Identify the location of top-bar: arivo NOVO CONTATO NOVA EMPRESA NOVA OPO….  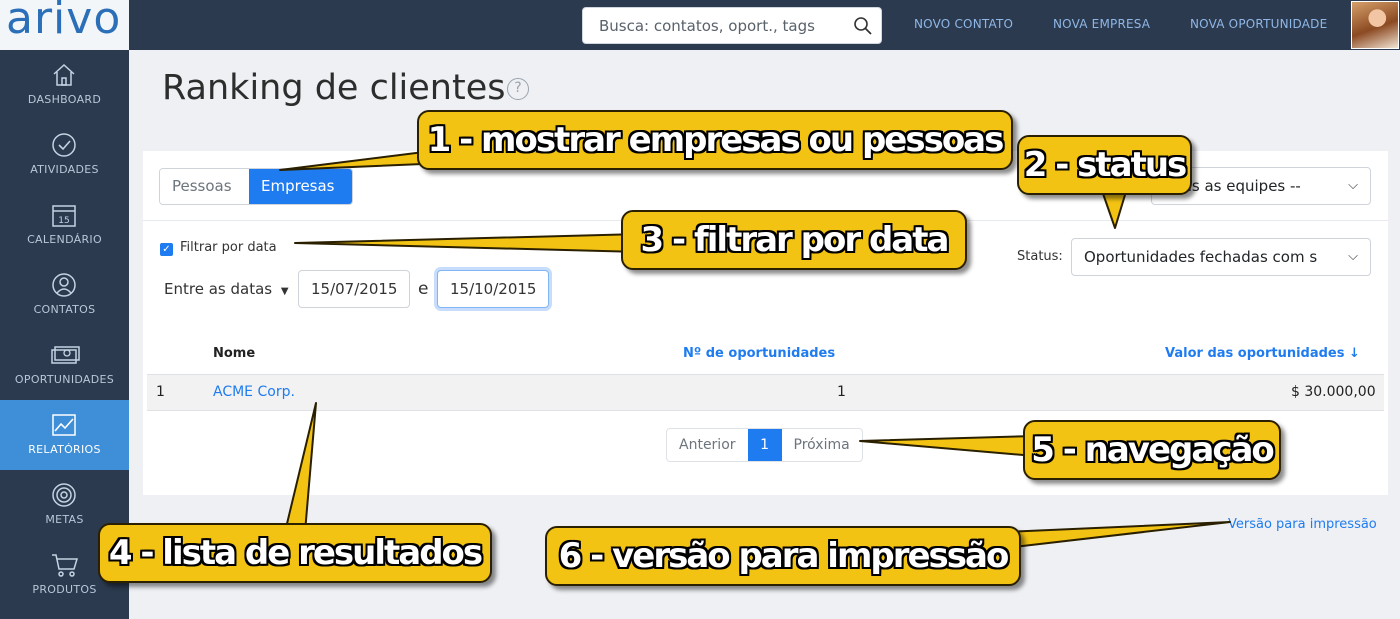
(700, 25).